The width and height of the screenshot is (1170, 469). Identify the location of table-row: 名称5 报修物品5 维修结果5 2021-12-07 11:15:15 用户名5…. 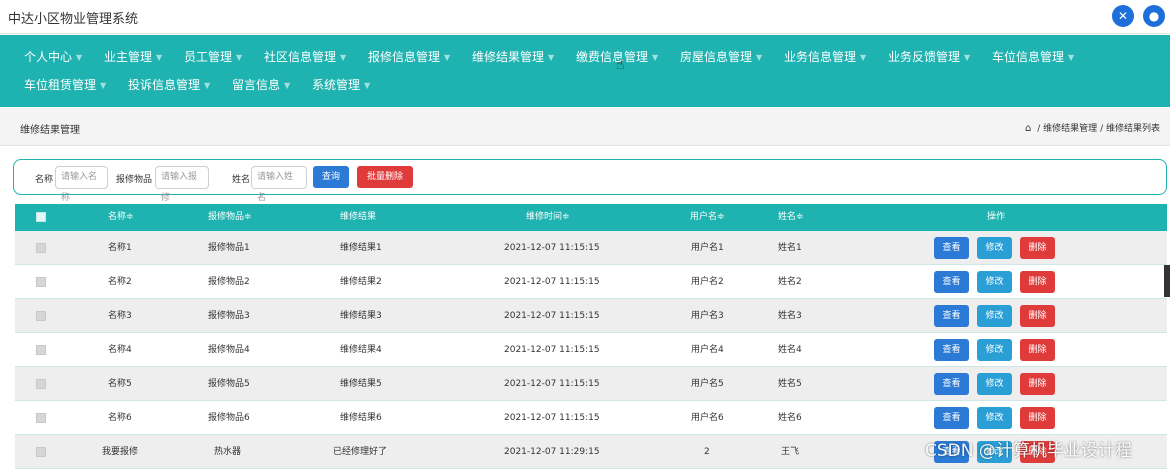
(591, 384).